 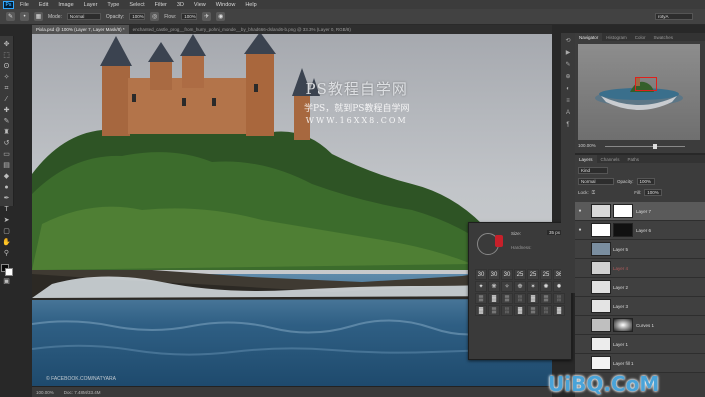 I want to click on mode-select: Normal, so click(x=83, y=16).